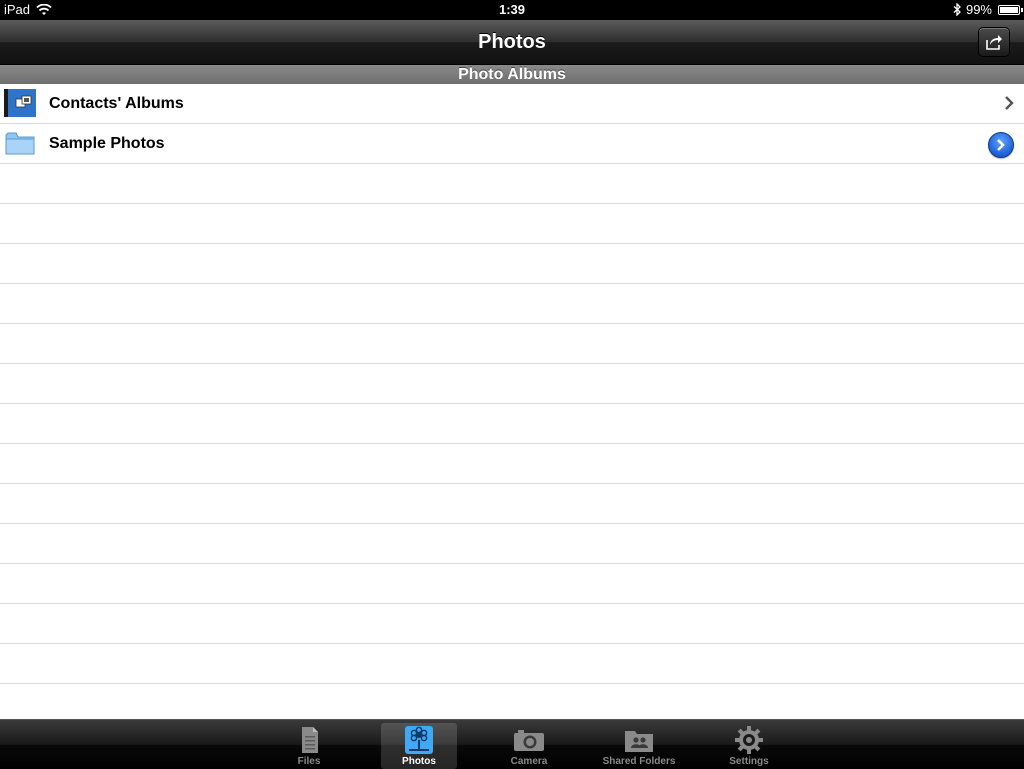  I want to click on status-time: 1:39, so click(512, 9).